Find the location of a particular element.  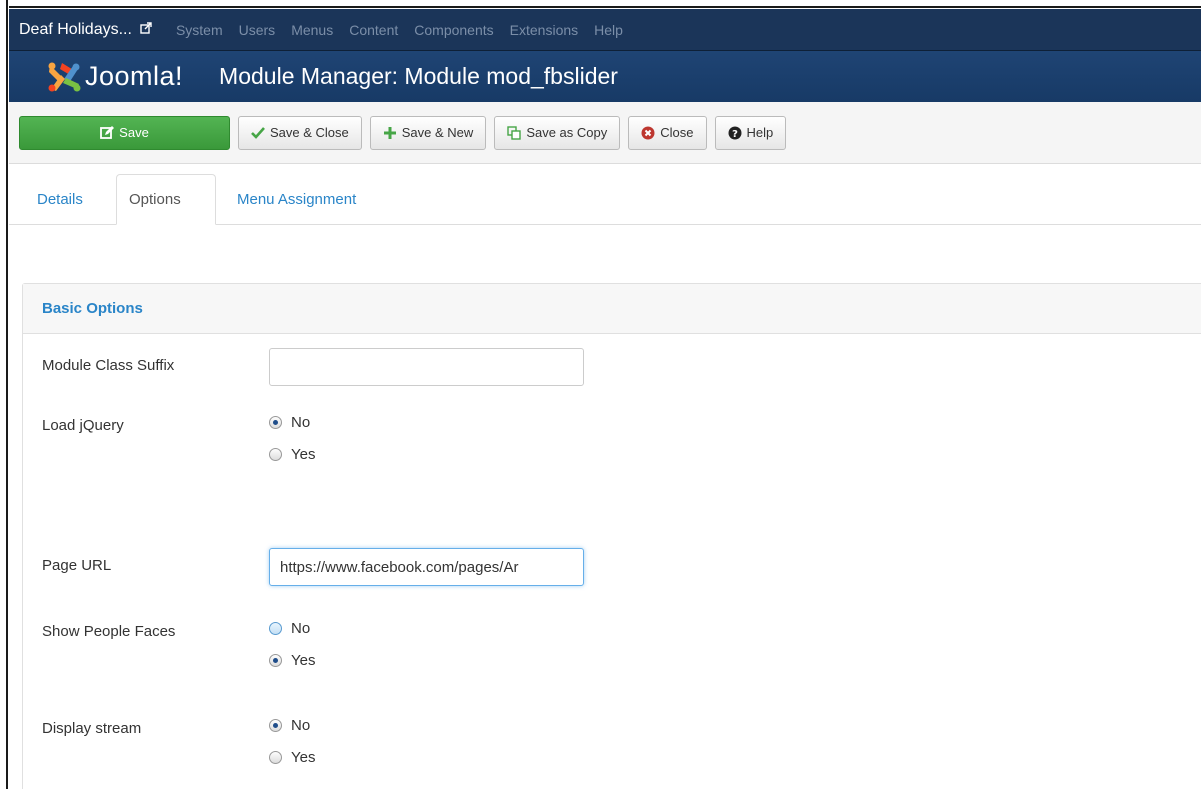

nav-extensions: Extensions is located at coordinates (544, 30).